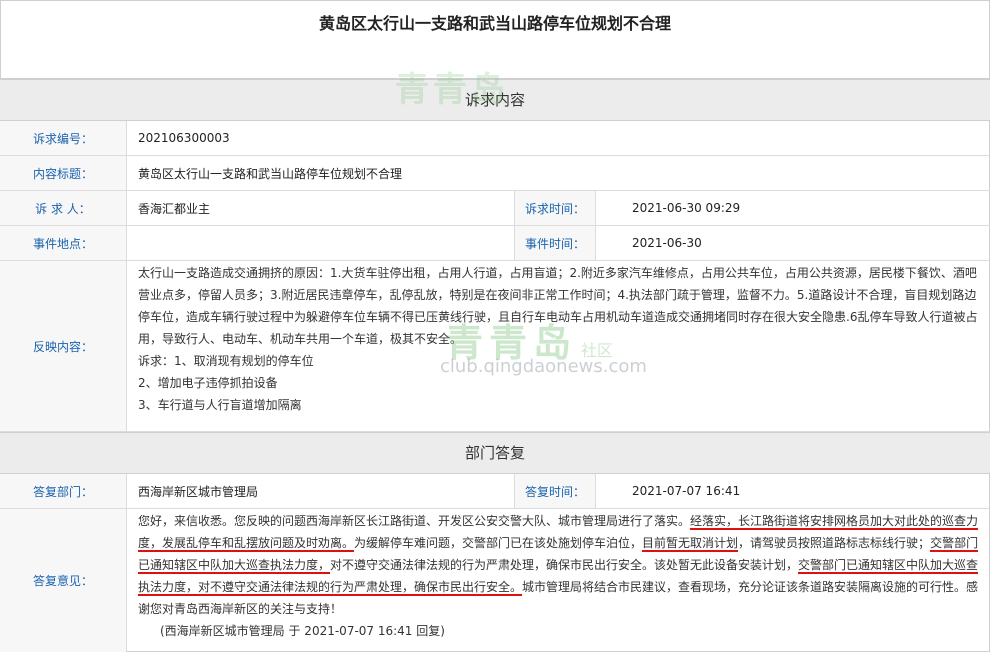 The height and width of the screenshot is (652, 990). Describe the element at coordinates (226, 361) in the screenshot. I see `demand-1: 诉求：1、取消现有规划的停车位` at that location.